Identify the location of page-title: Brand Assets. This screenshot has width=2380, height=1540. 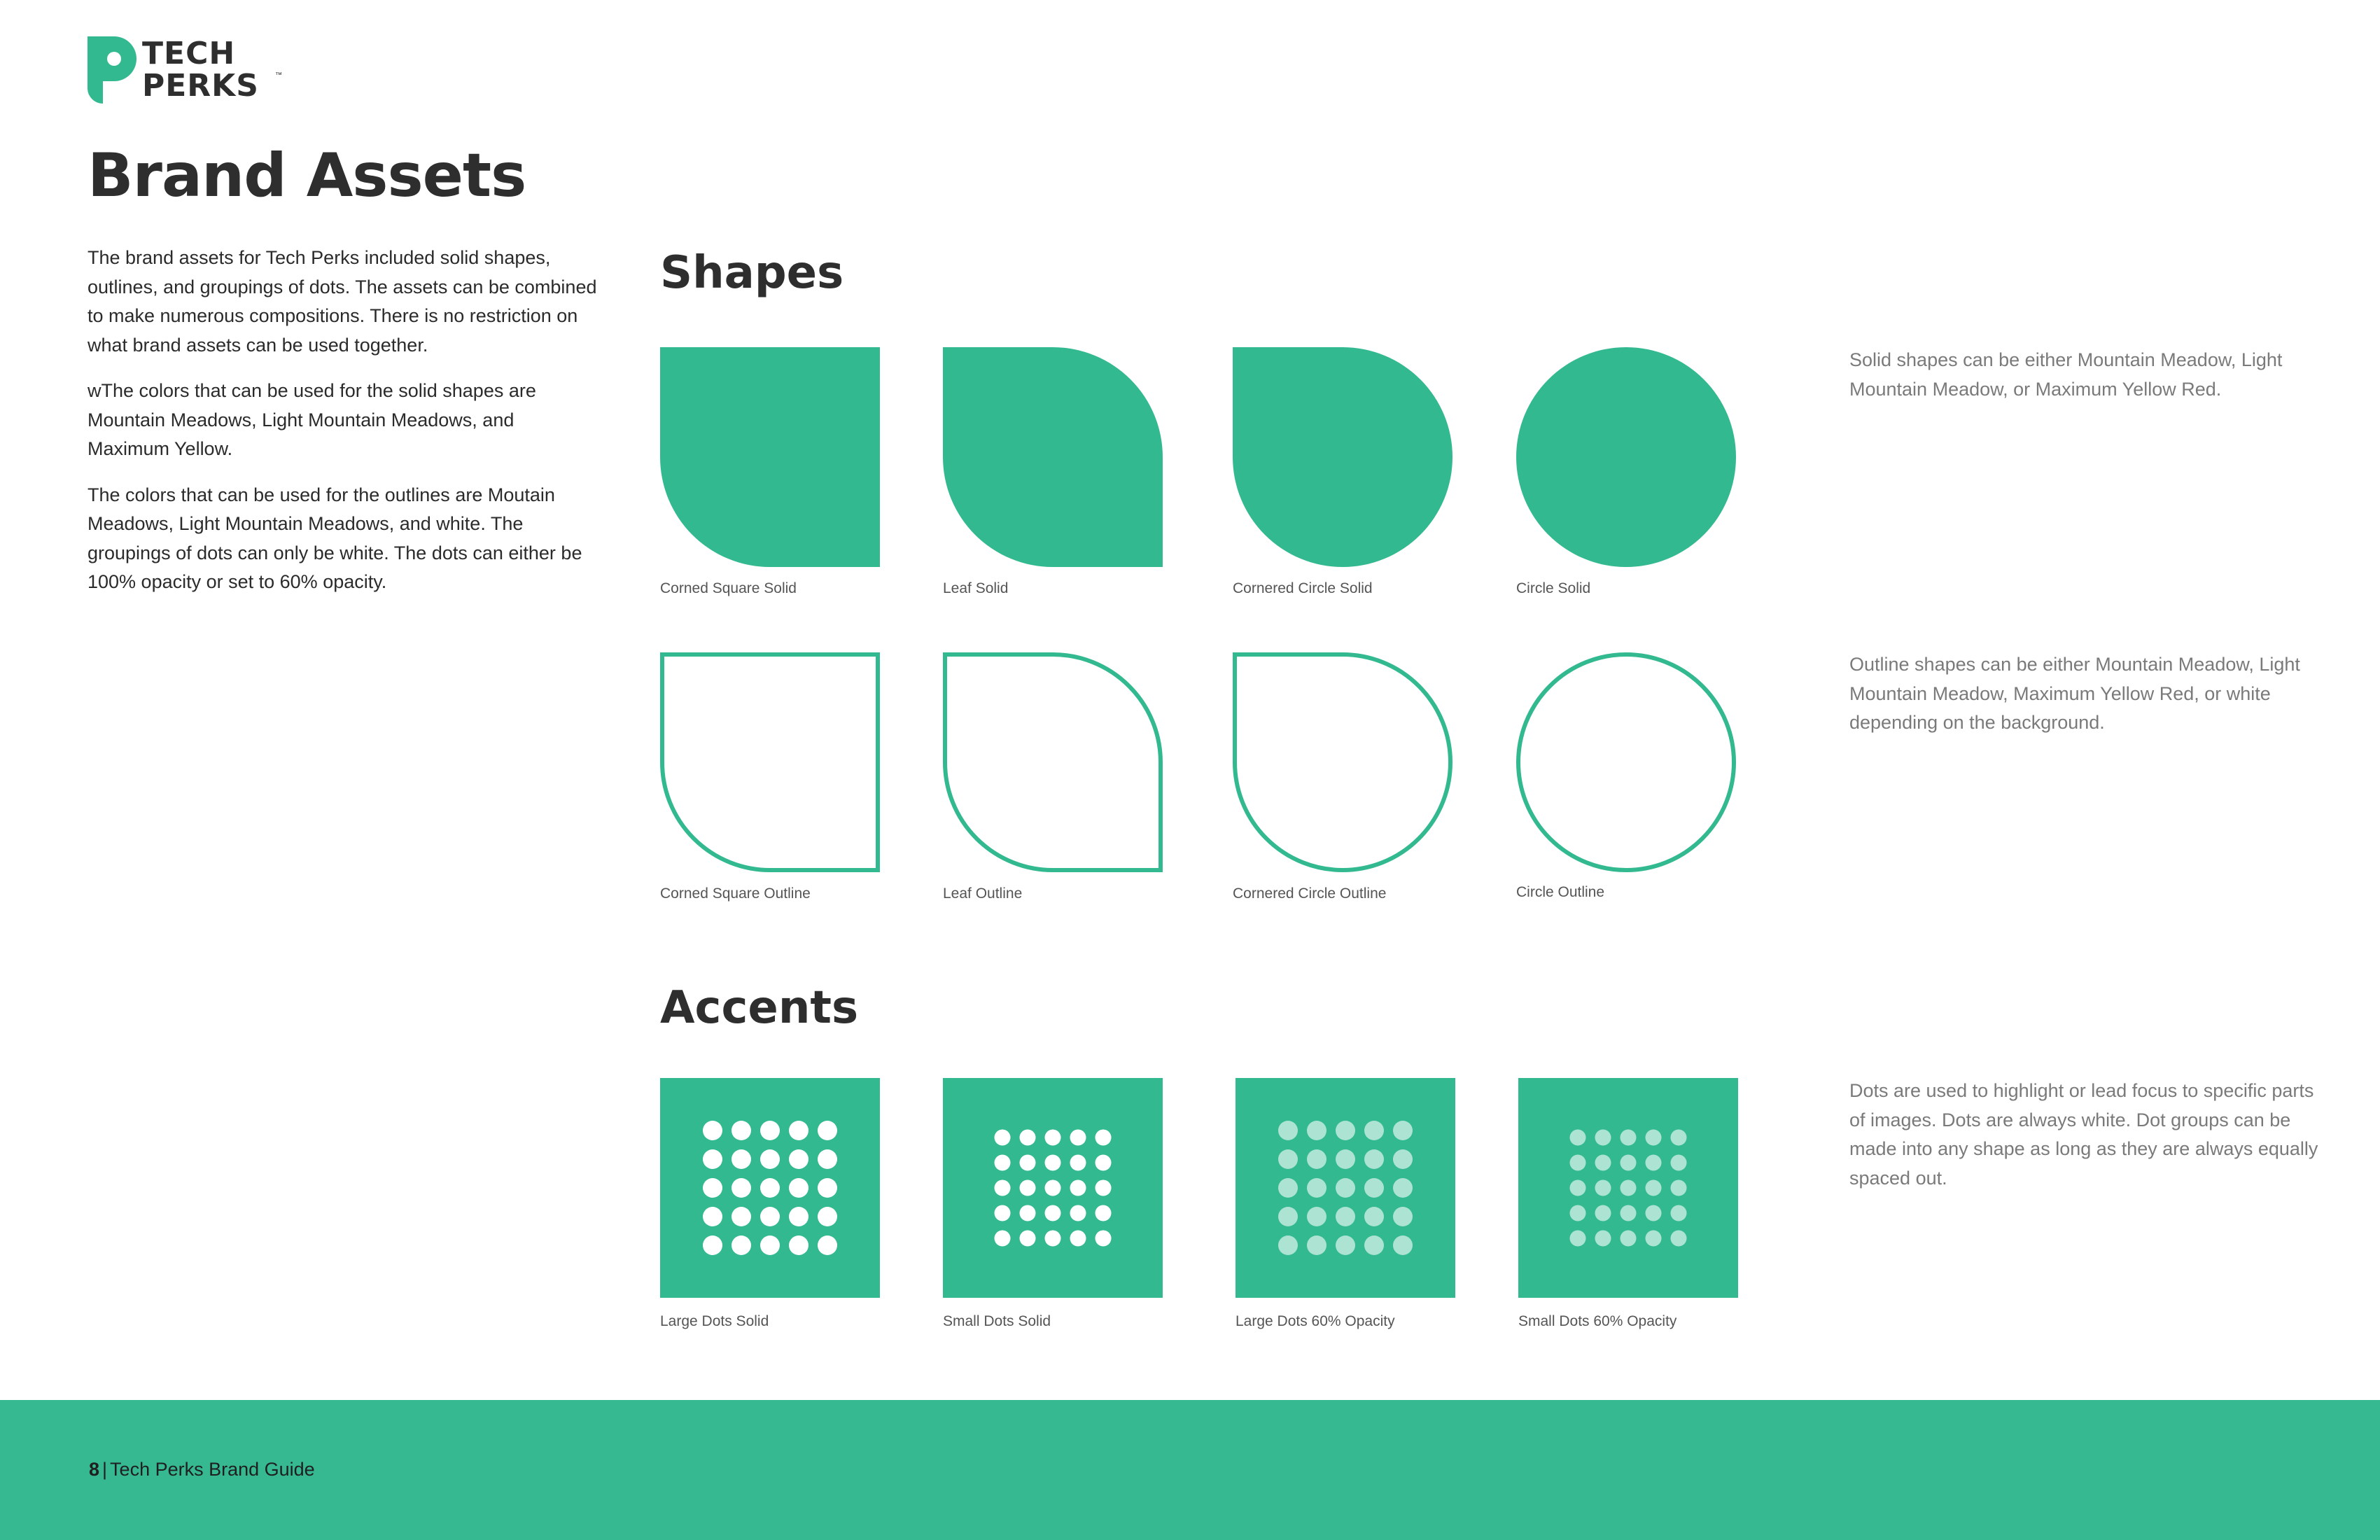
(307, 176).